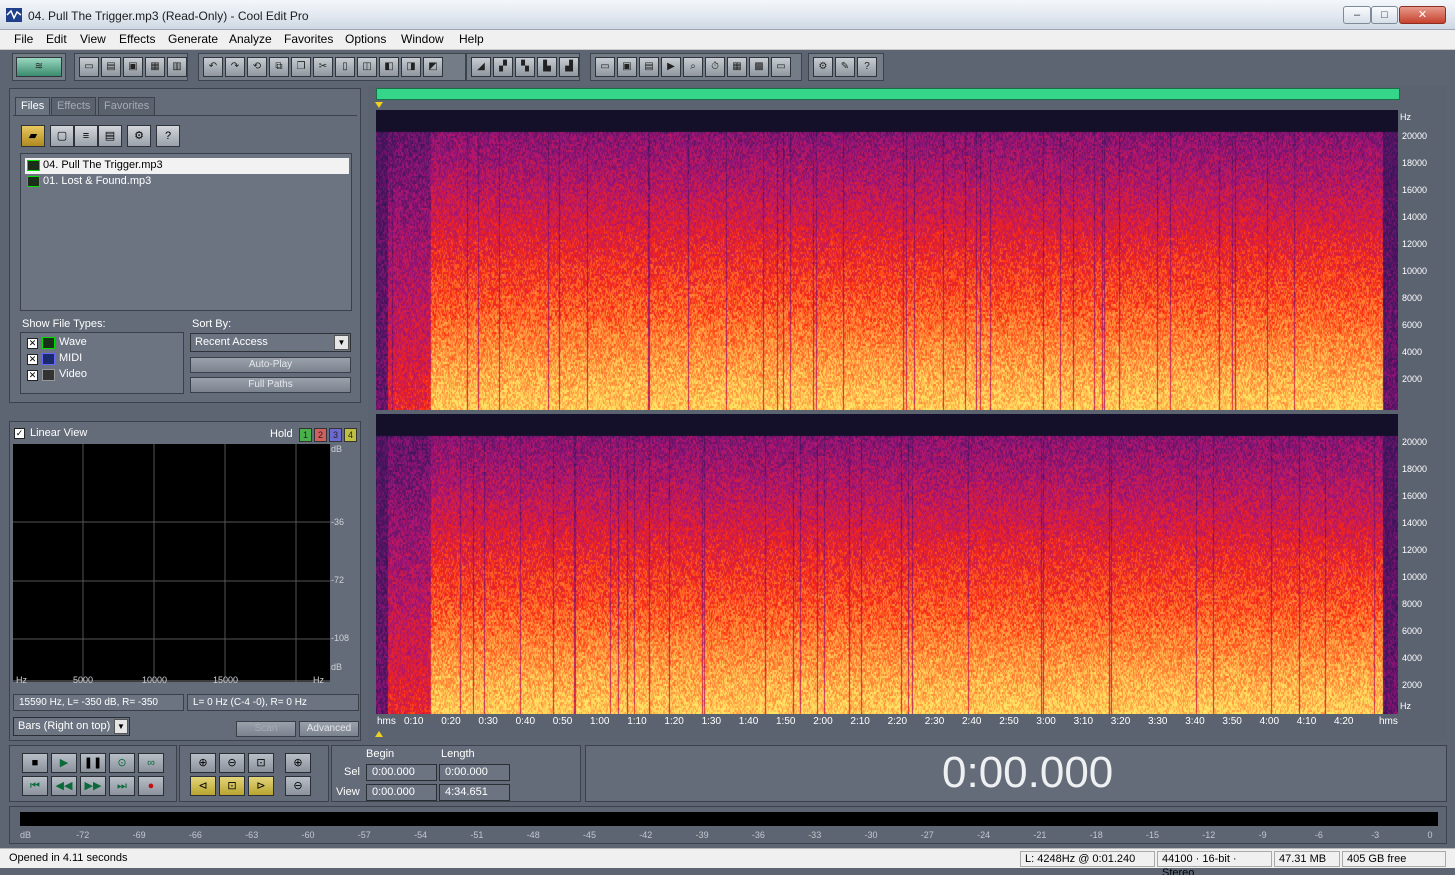  Describe the element at coordinates (86, 136) in the screenshot. I see `insert-file-icon: ≡` at that location.